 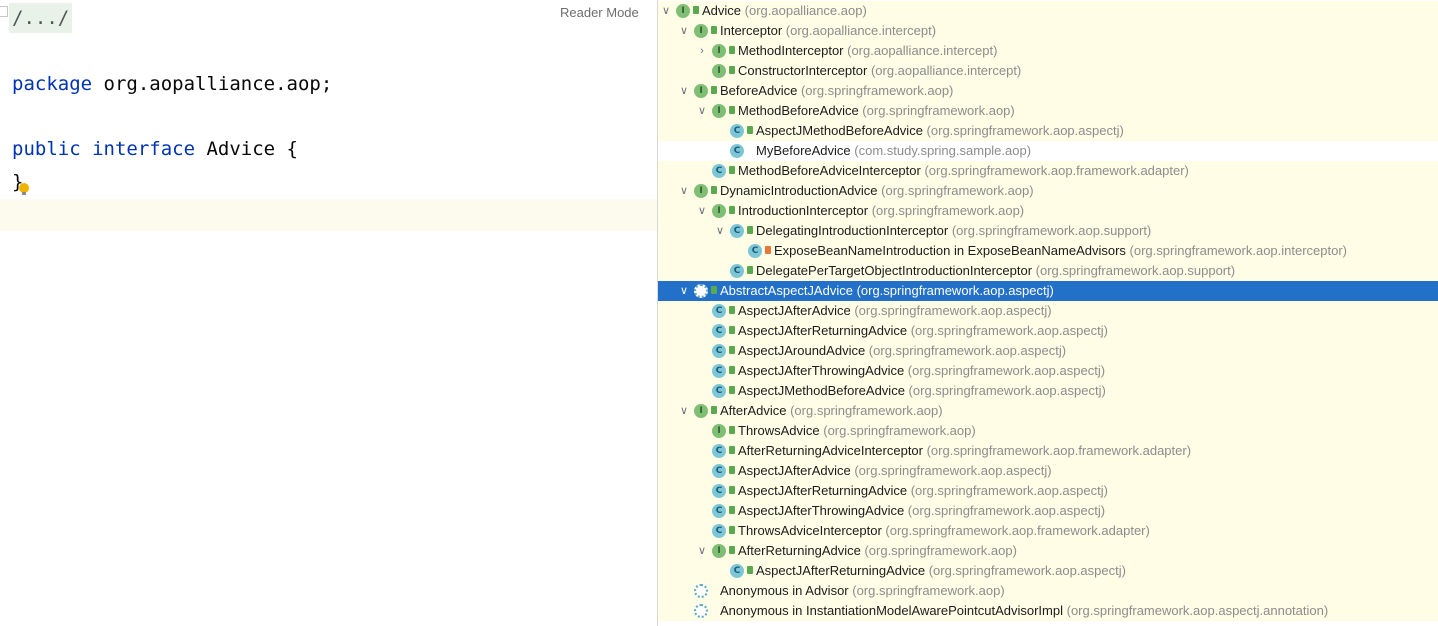 I want to click on keyword-public: public, so click(x=46, y=149).